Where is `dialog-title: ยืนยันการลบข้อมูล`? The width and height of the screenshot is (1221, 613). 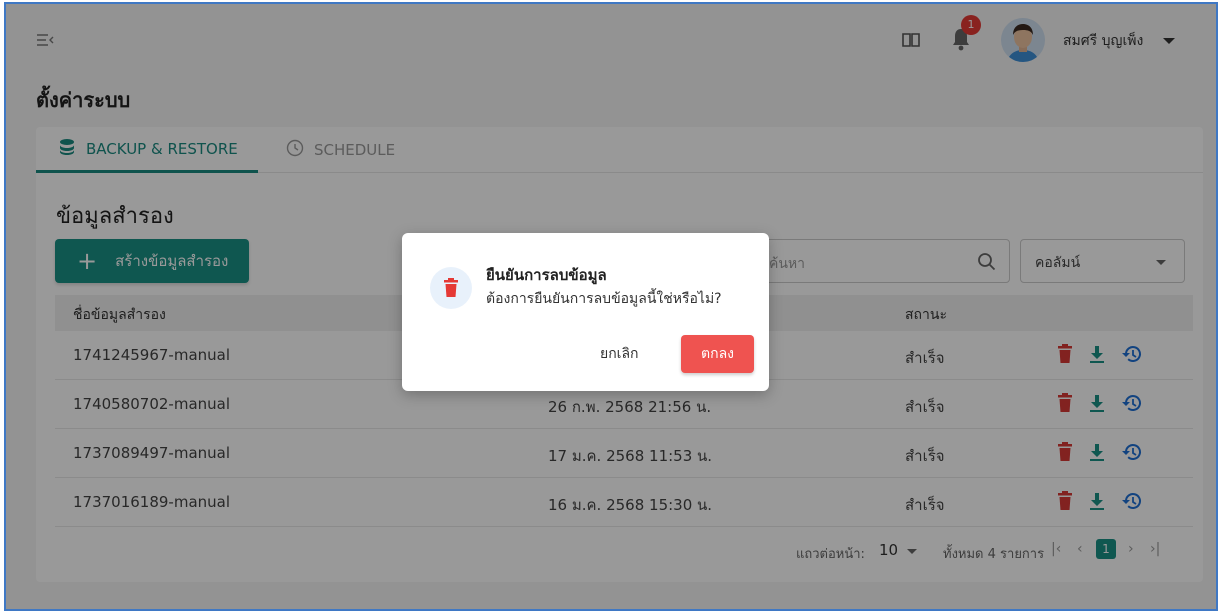
dialog-title: ยืนยันการลบข้อมูล is located at coordinates (546, 275).